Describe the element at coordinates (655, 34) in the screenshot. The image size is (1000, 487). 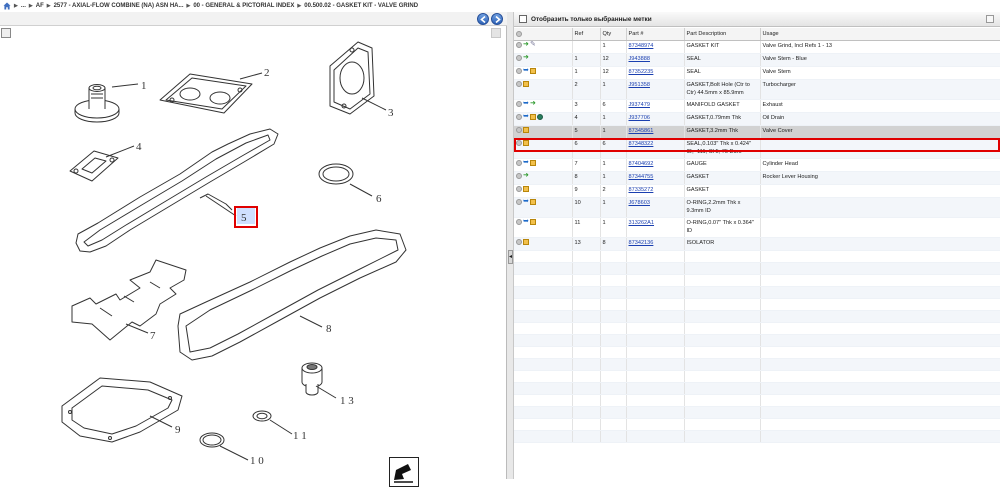
I see `column-header-part: Part #` at that location.